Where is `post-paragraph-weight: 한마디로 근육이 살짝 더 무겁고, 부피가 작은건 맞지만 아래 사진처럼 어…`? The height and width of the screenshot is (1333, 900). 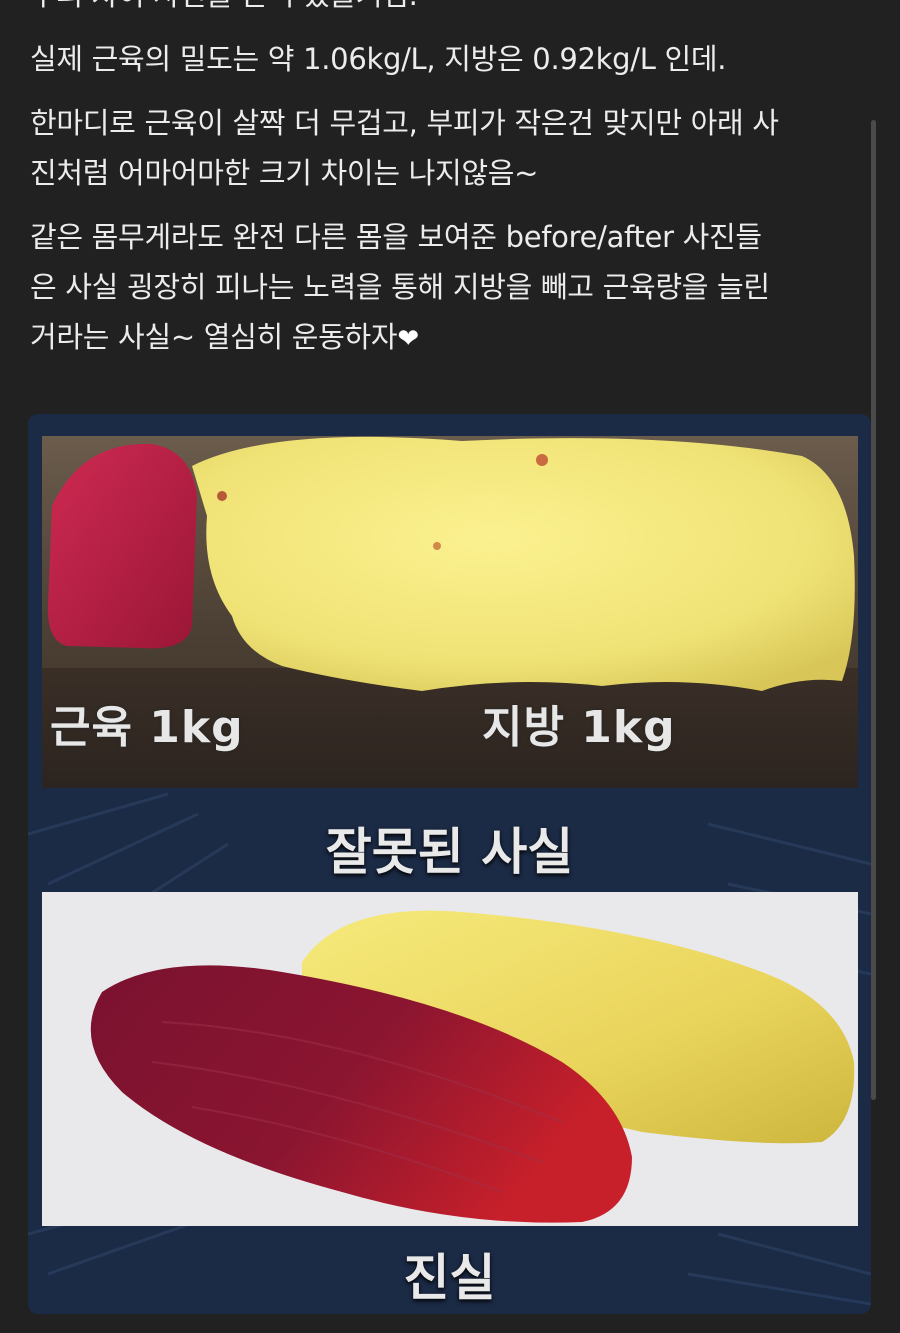 post-paragraph-weight: 한마디로 근육이 살짝 더 무겁고, 부피가 작은건 맞지만 아래 사진처럼 어… is located at coordinates (450, 148).